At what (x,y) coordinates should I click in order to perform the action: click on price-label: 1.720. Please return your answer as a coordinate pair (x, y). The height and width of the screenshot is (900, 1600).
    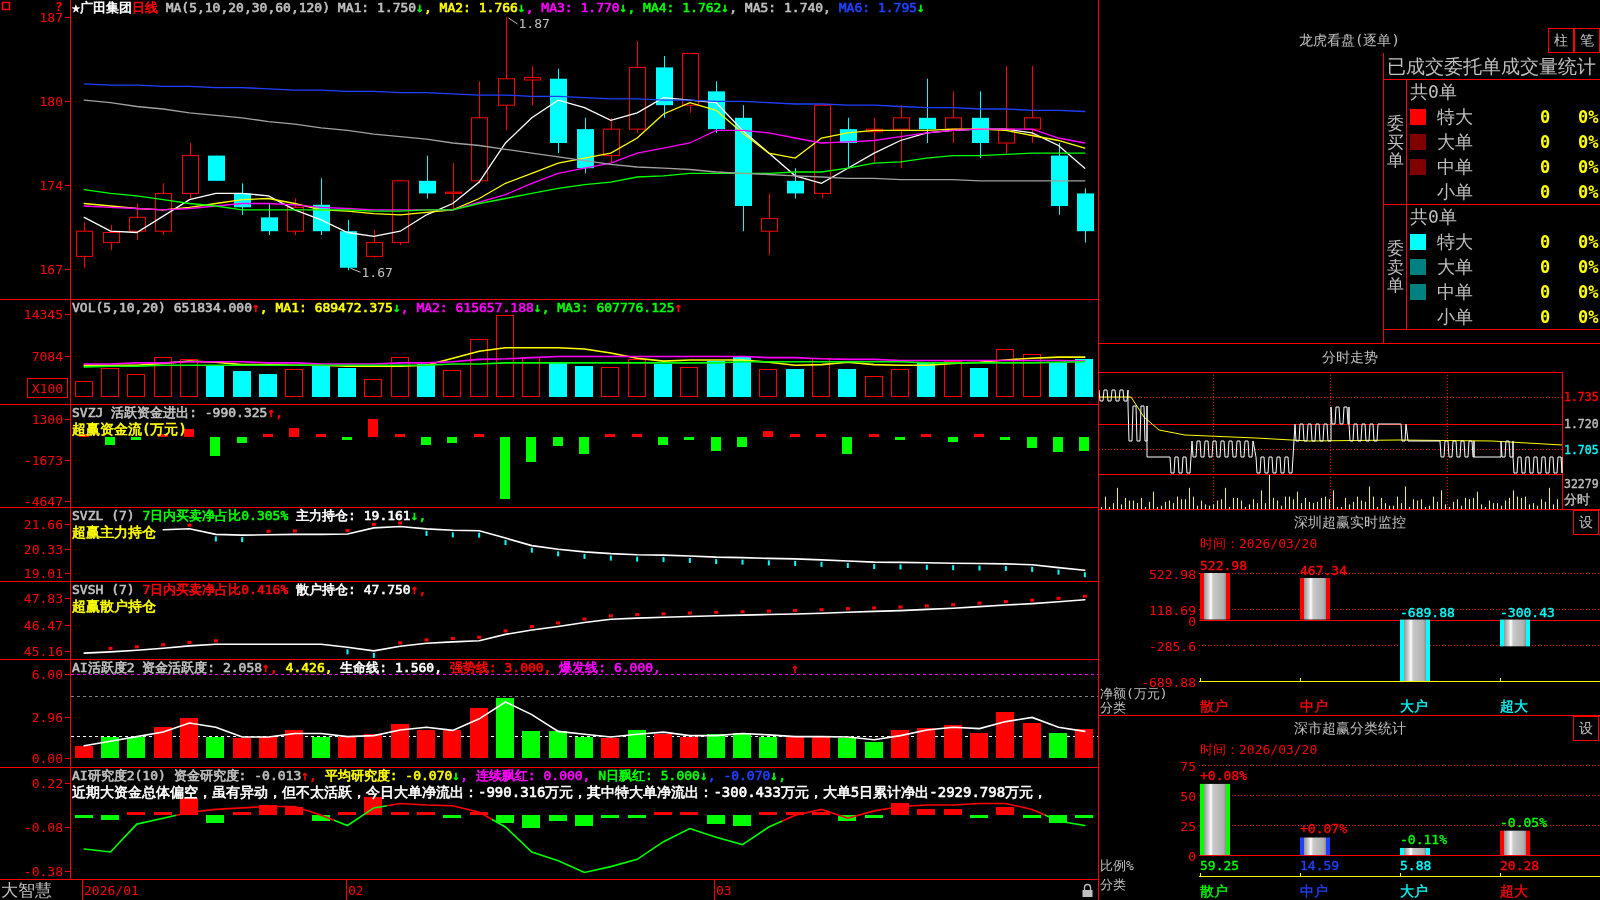
    Looking at the image, I should click on (1581, 424).